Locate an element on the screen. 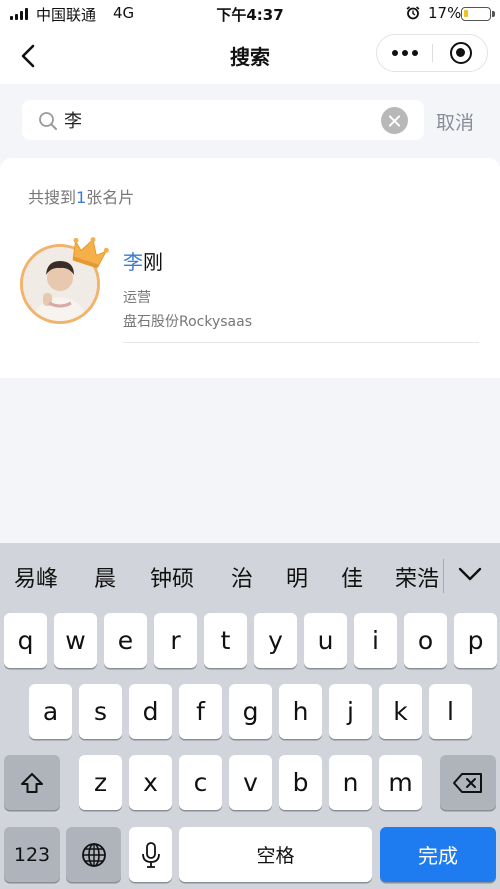 This screenshot has height=889, width=500. globe-key is located at coordinates (93, 854).